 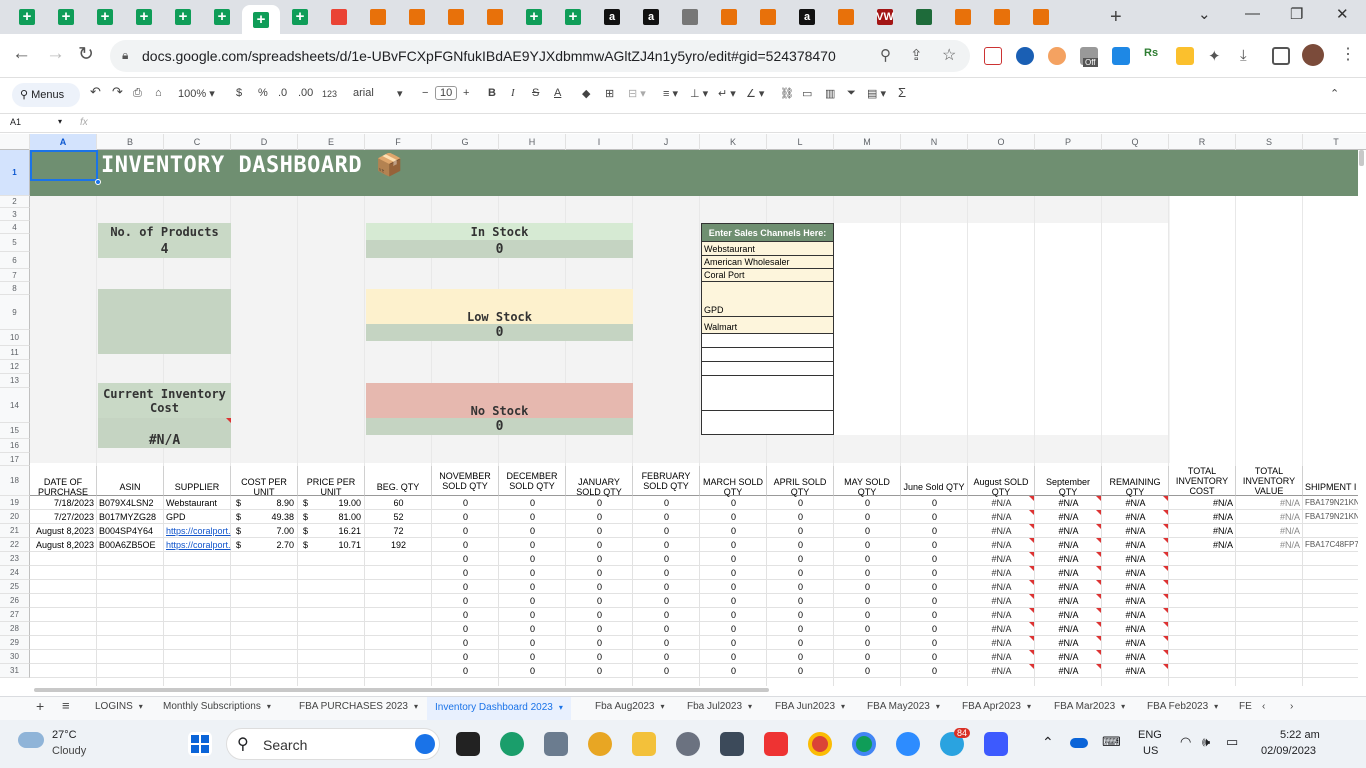 I want to click on currency-button: $, so click(x=239, y=93).